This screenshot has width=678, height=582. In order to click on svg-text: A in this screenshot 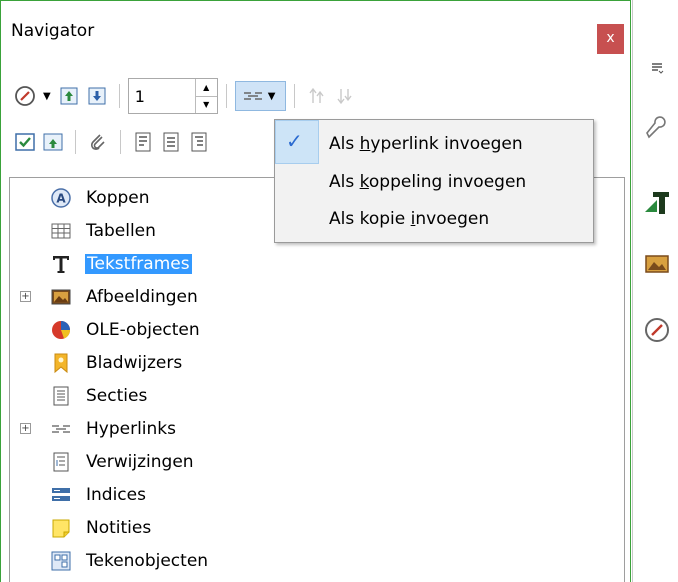, I will do `click(61, 199)`.